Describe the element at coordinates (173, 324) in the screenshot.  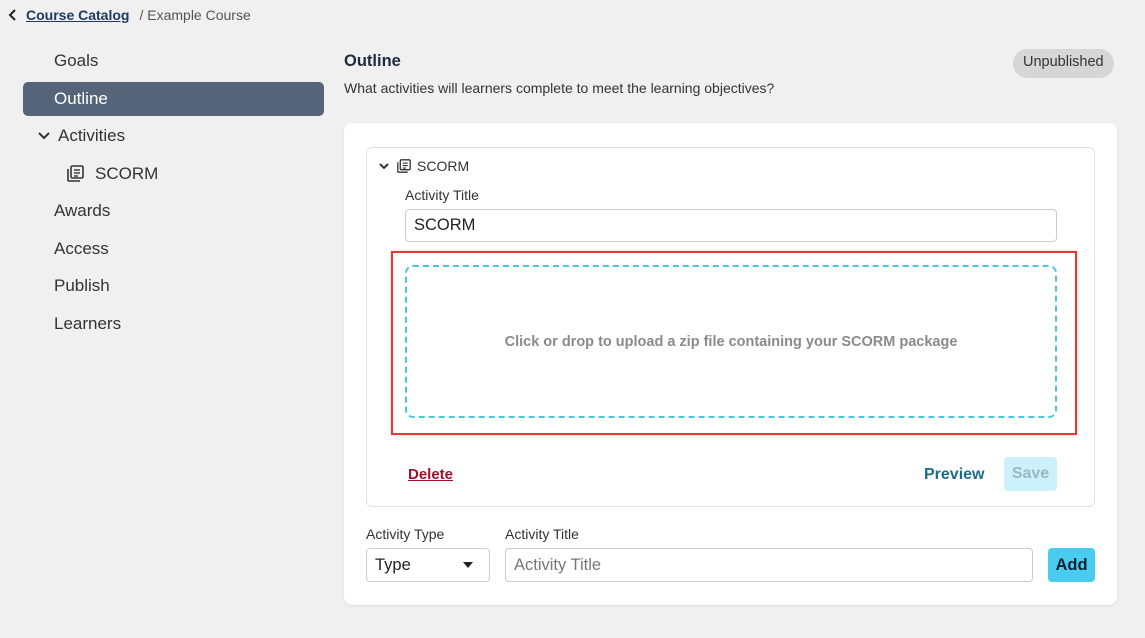
I see `sidebar-item-learners: Learners` at that location.